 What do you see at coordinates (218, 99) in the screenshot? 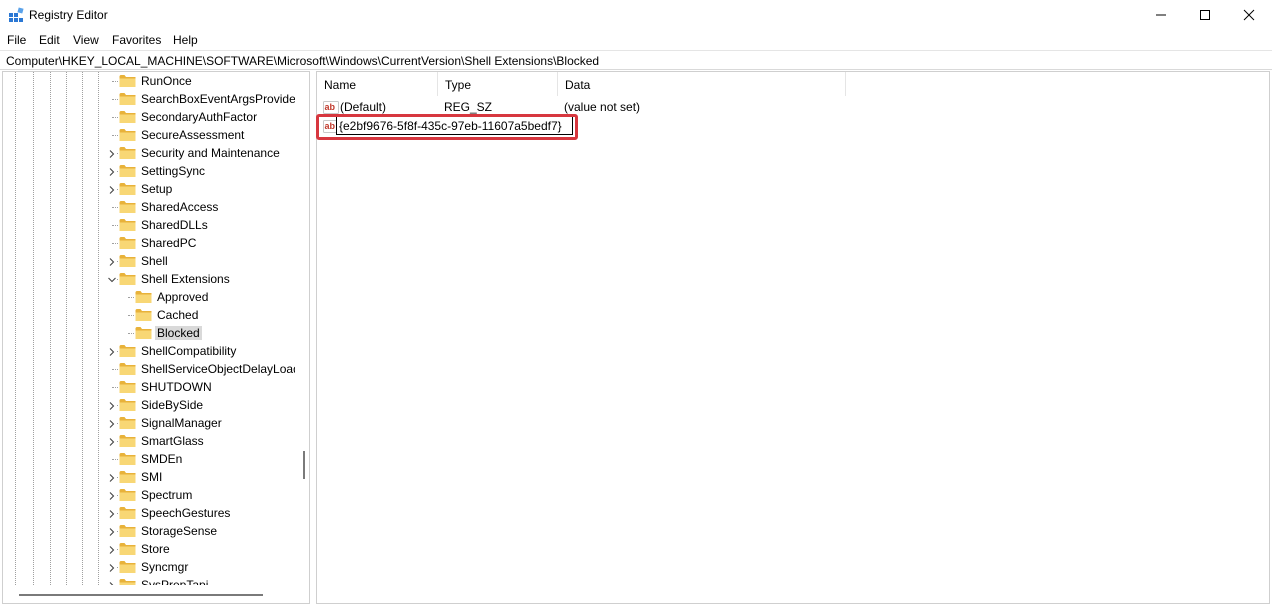
I see `tree-item-label: SearchBoxEventArgsProvider` at bounding box center [218, 99].